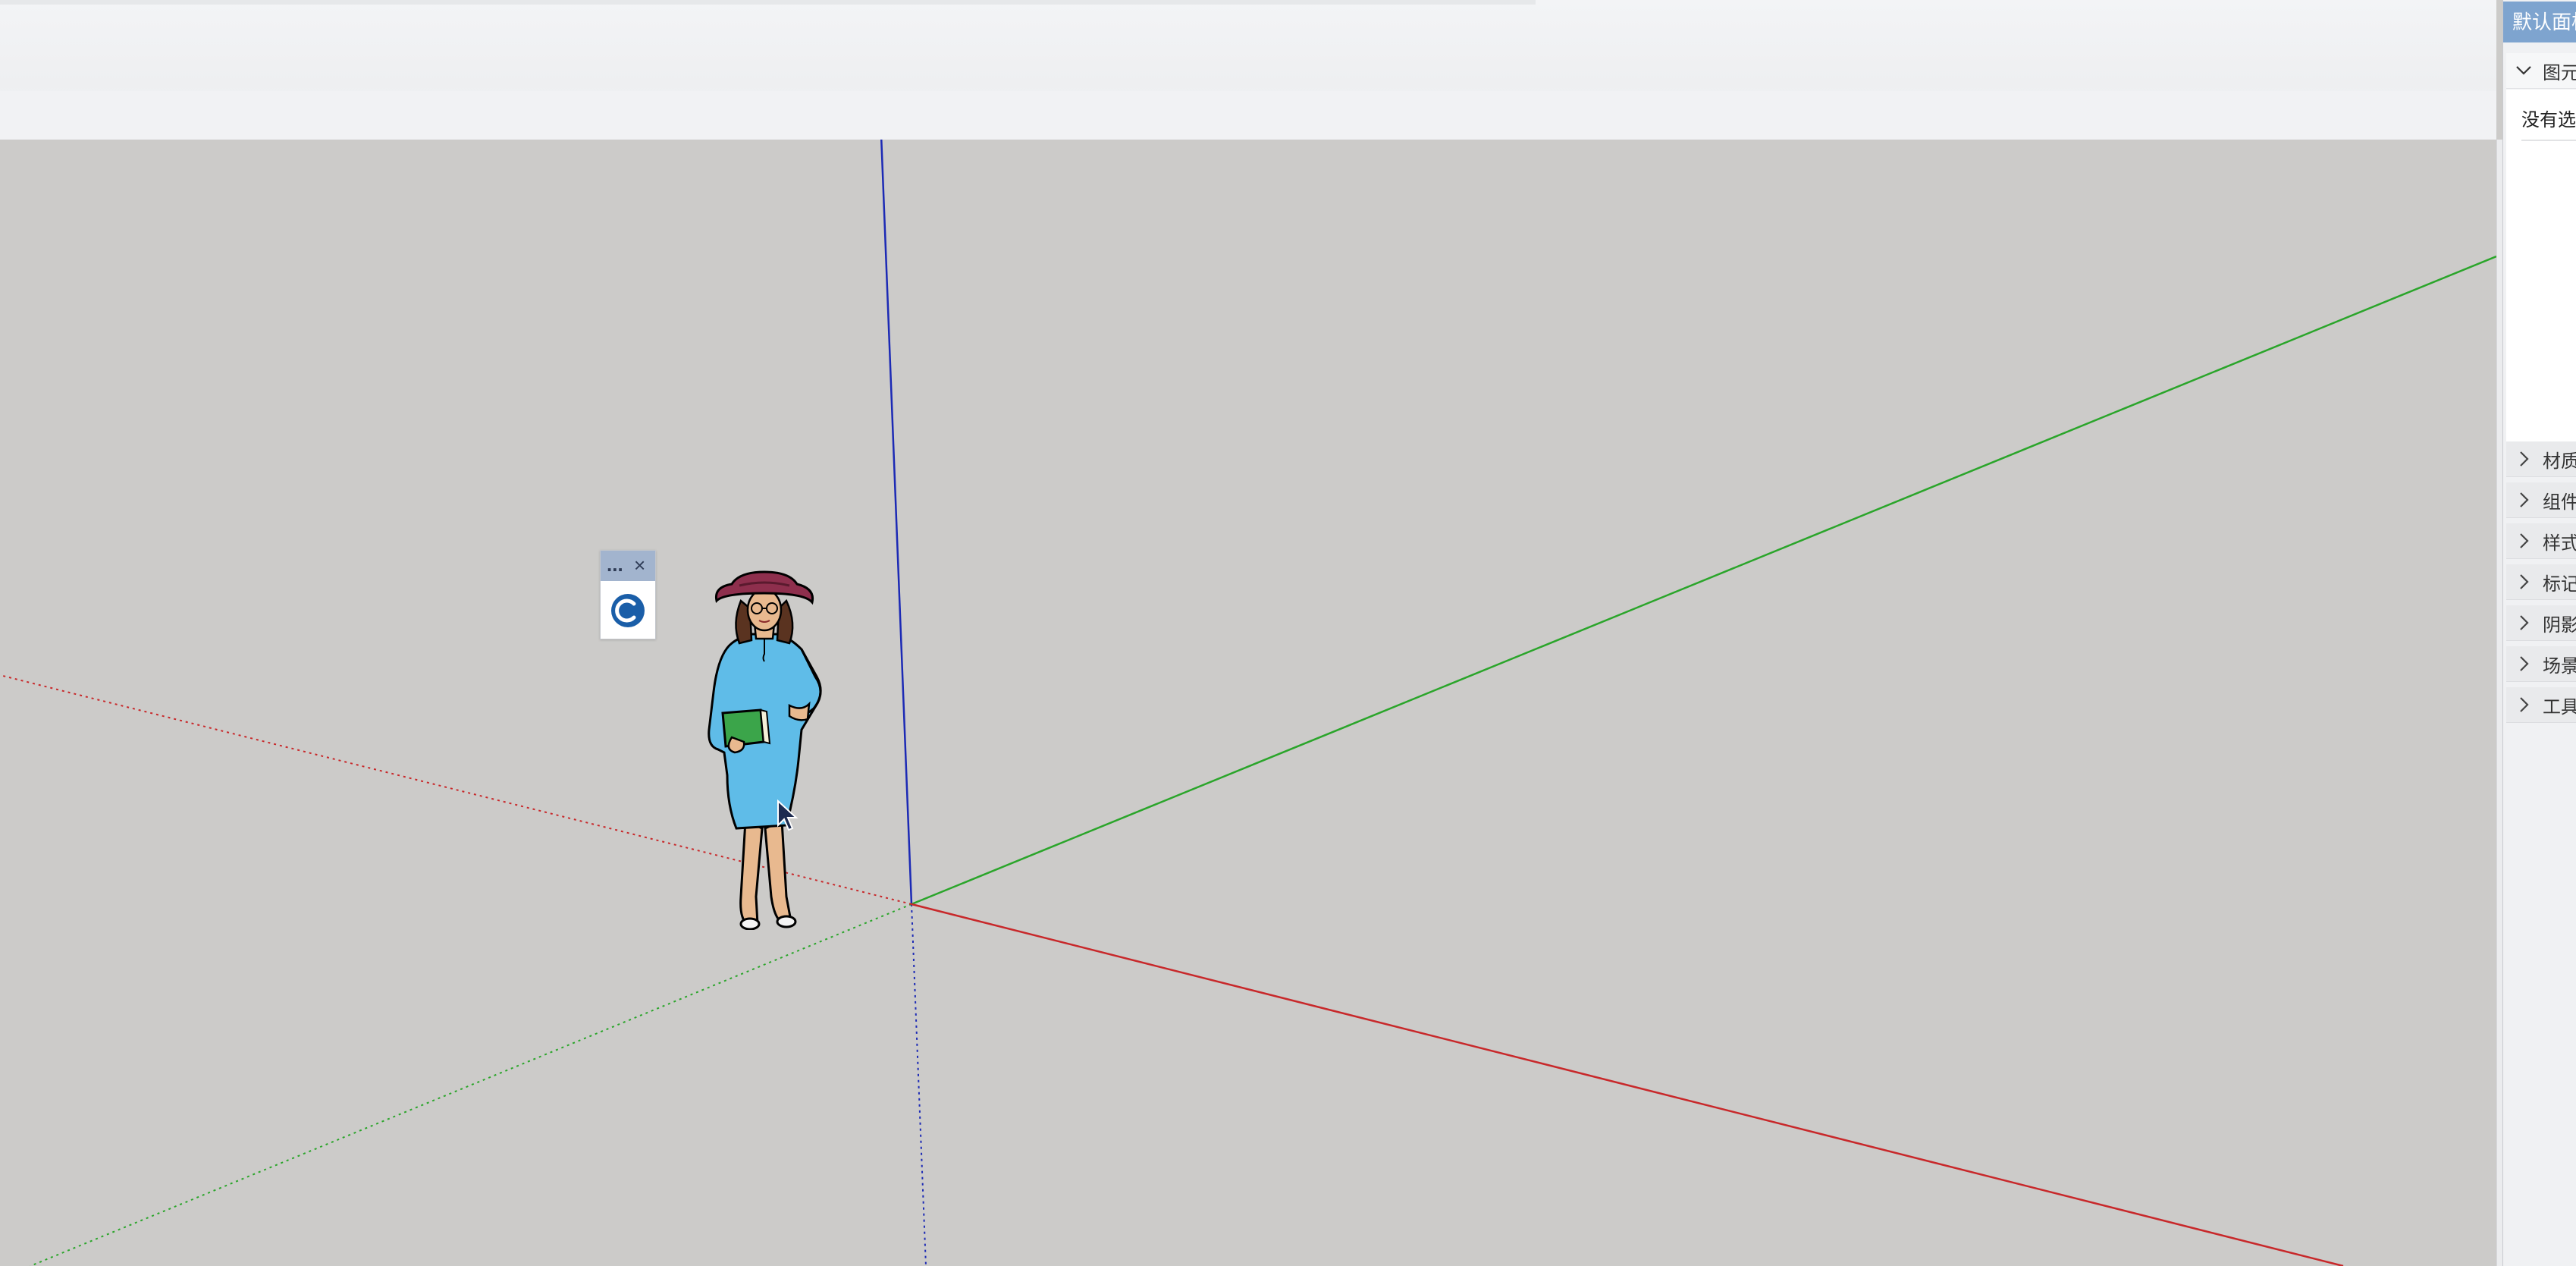 This screenshot has width=2576, height=1266. What do you see at coordinates (2559, 707) in the screenshot?
I see `tray-section-label: 工具向导` at bounding box center [2559, 707].